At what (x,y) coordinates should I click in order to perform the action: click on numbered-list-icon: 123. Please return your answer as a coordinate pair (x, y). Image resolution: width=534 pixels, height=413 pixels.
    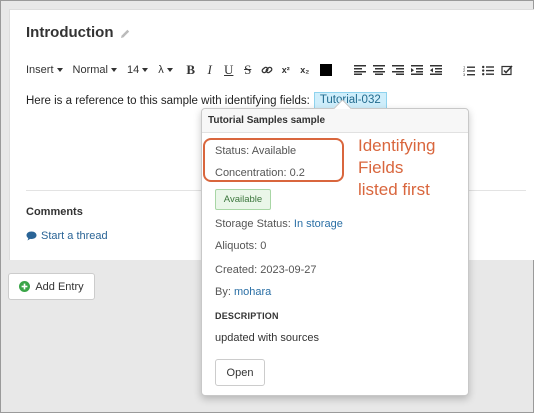
    Looking at the image, I should click on (469, 70).